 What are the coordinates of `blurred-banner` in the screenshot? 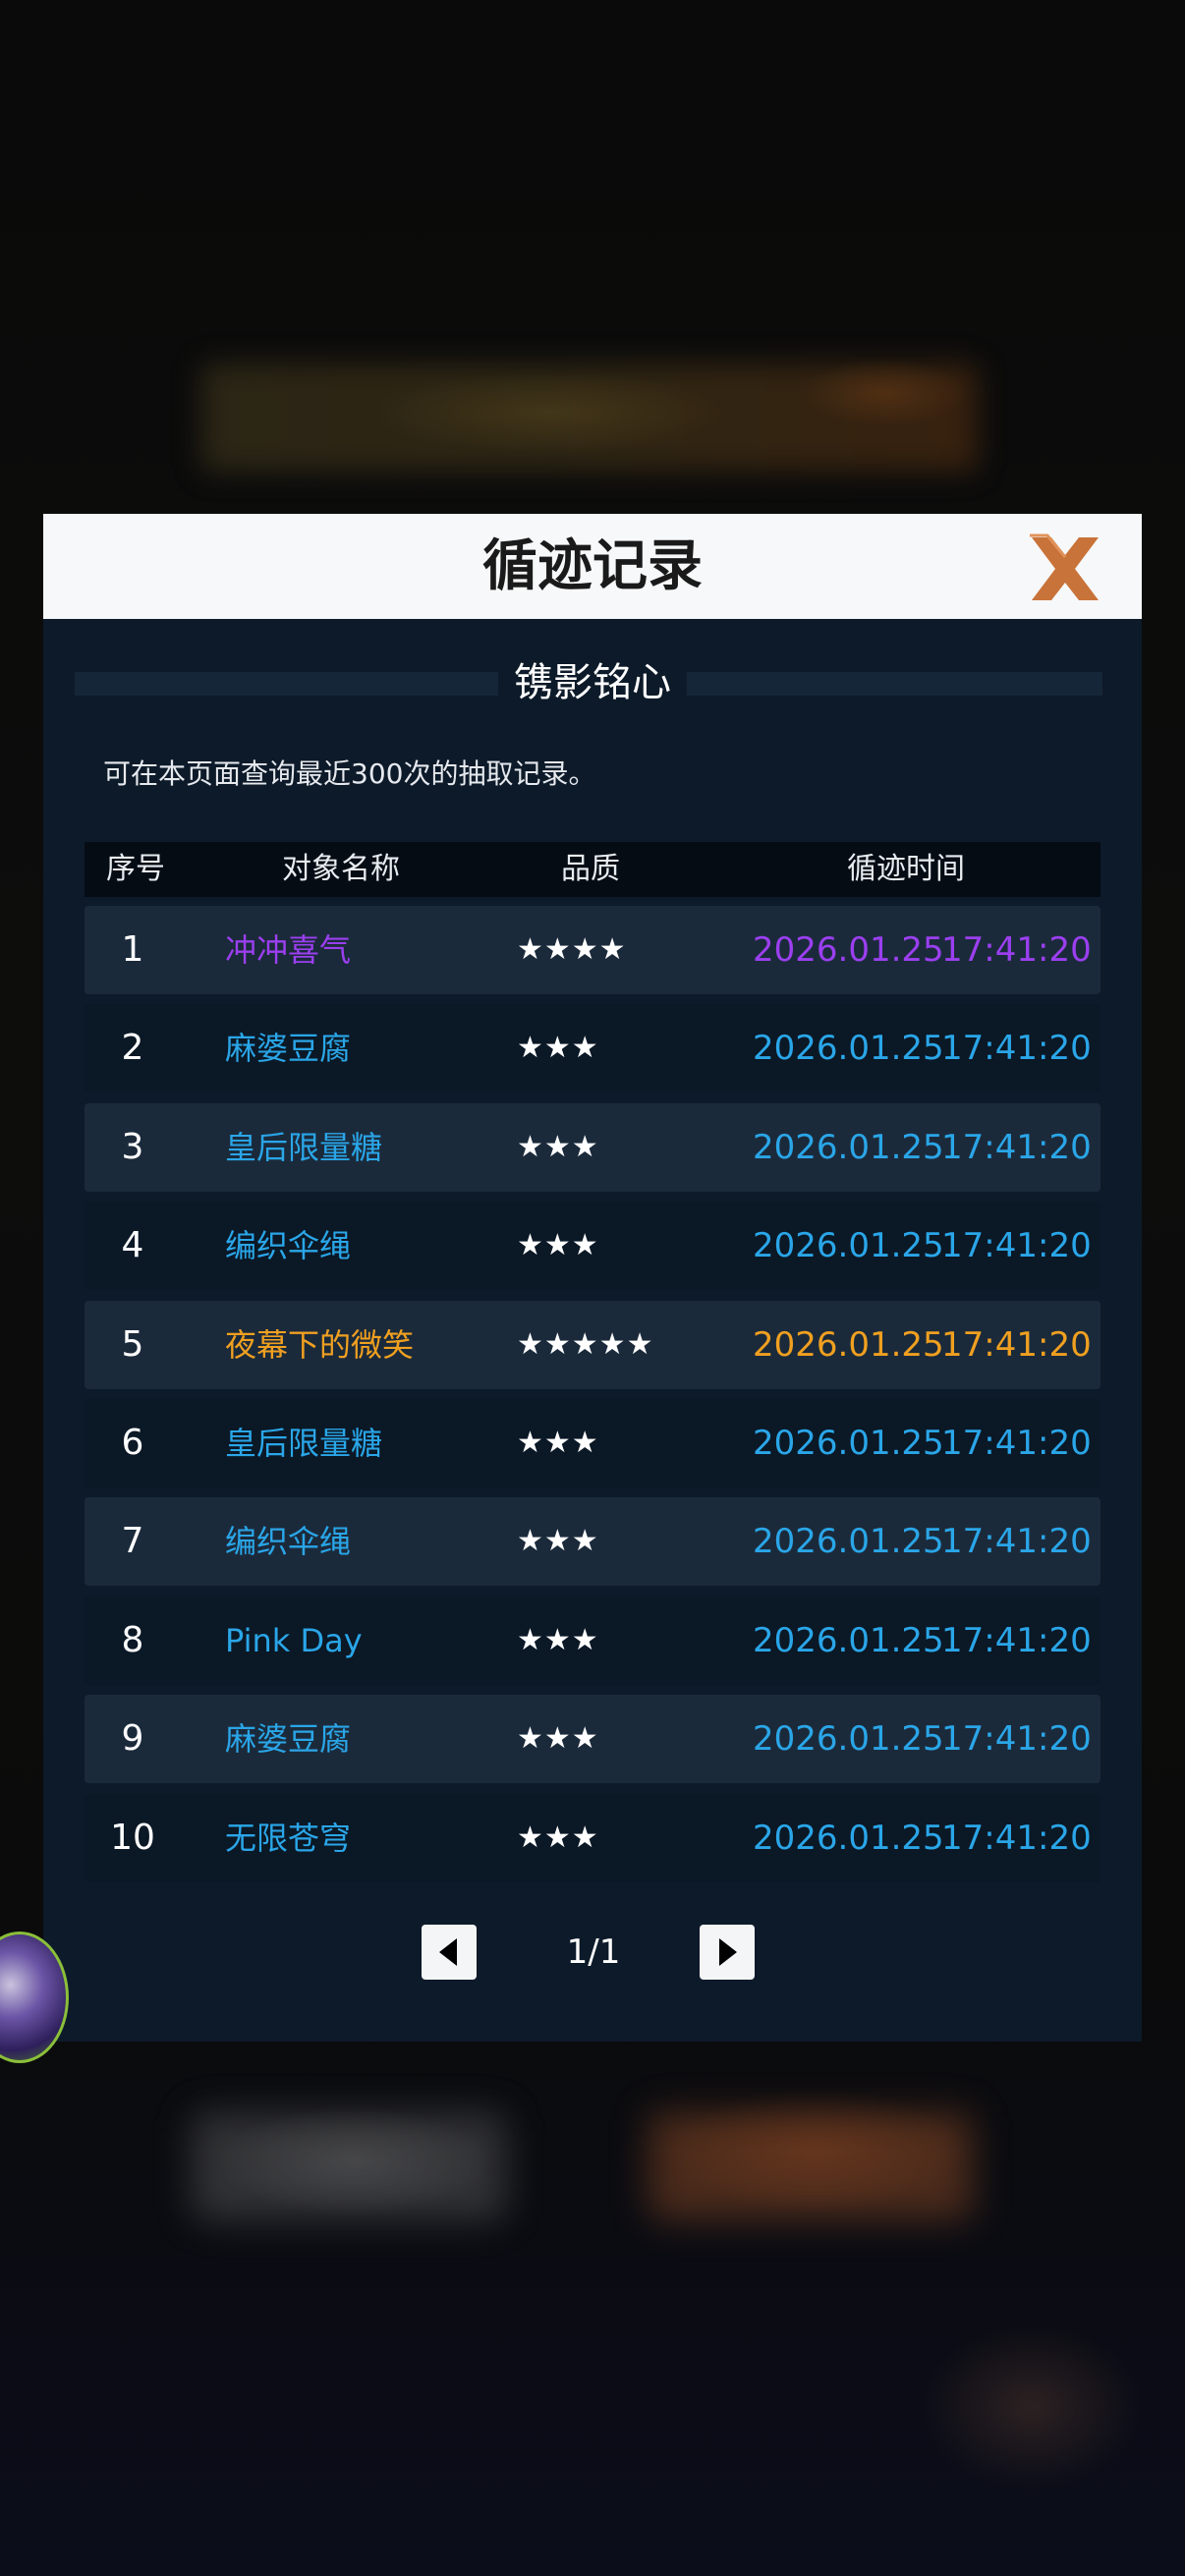 It's located at (590, 418).